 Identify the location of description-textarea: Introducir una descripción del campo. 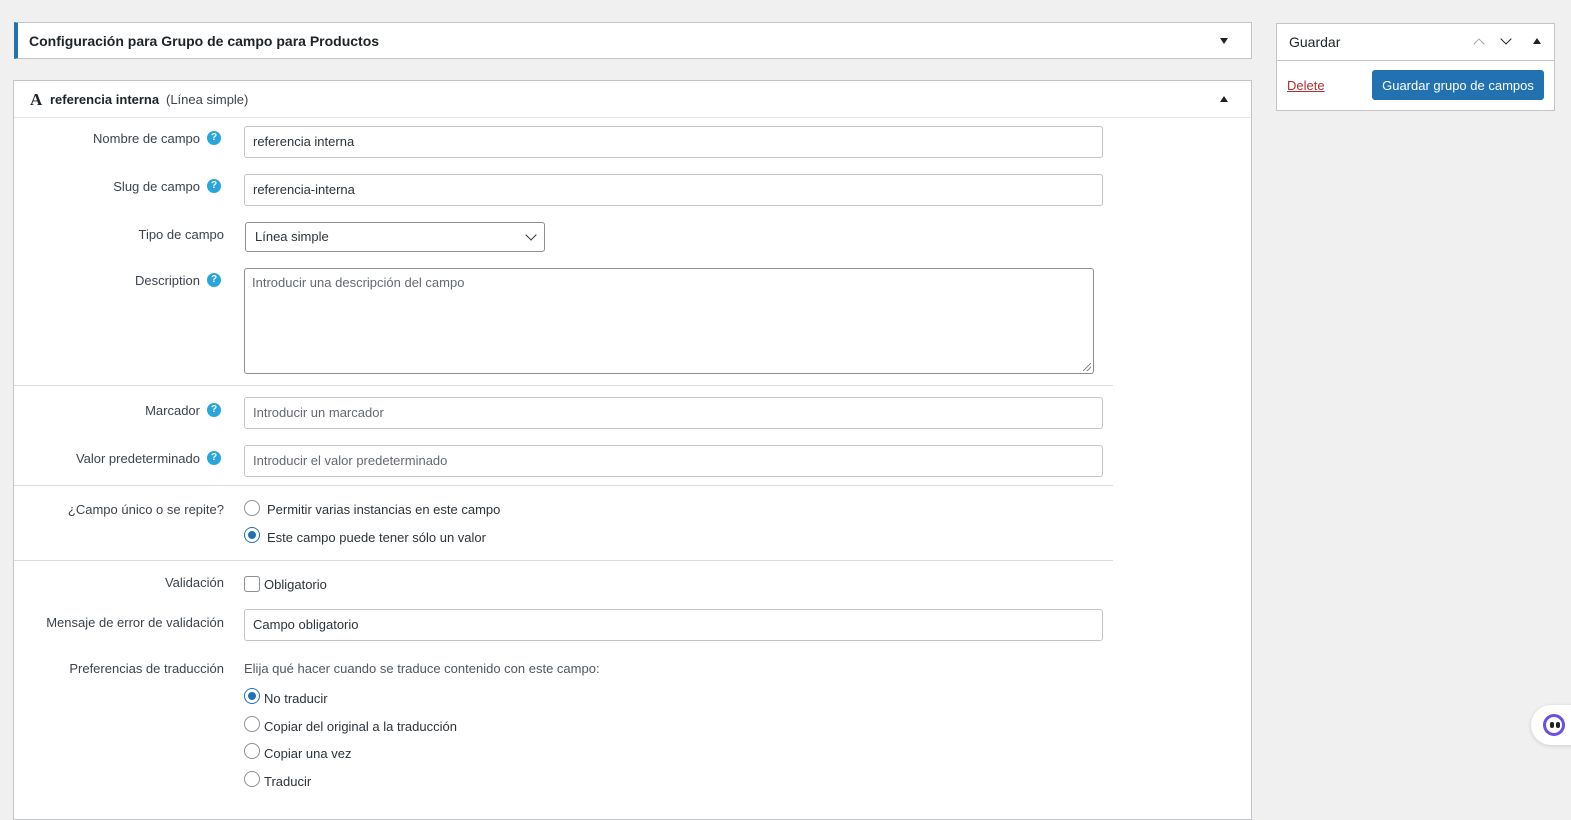
(669, 321).